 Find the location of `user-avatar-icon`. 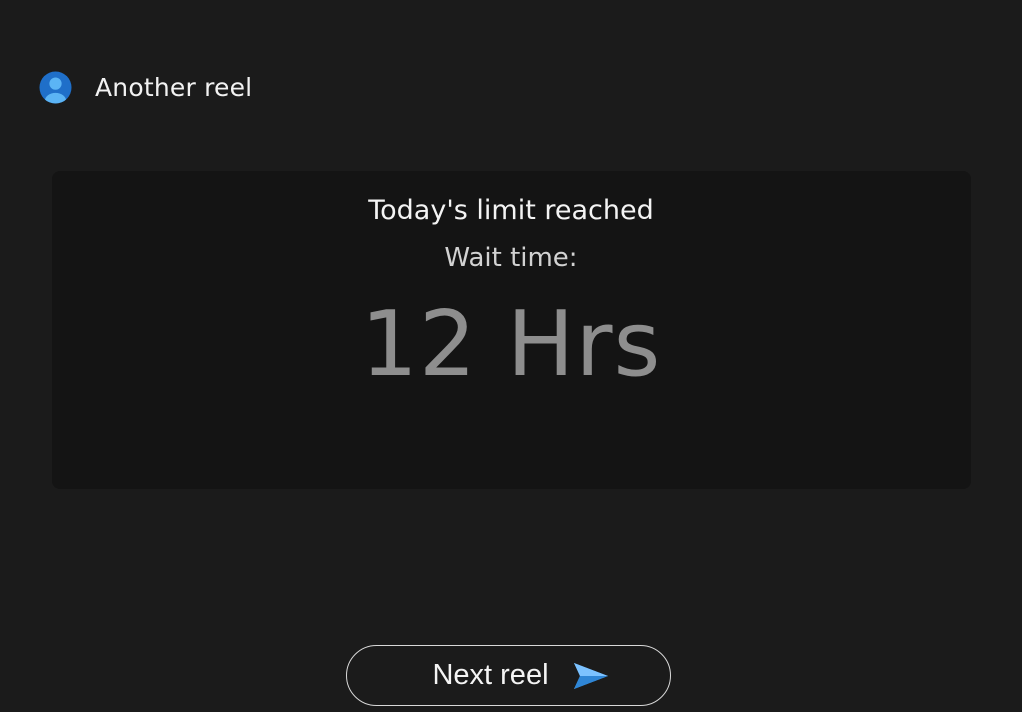

user-avatar-icon is located at coordinates (55, 87).